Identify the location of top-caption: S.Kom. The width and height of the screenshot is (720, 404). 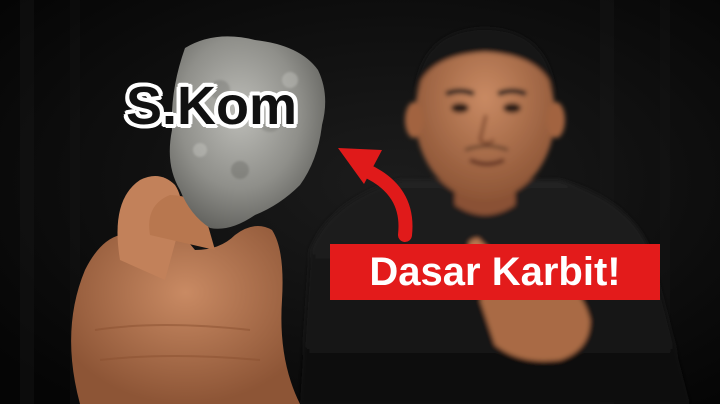
(212, 106).